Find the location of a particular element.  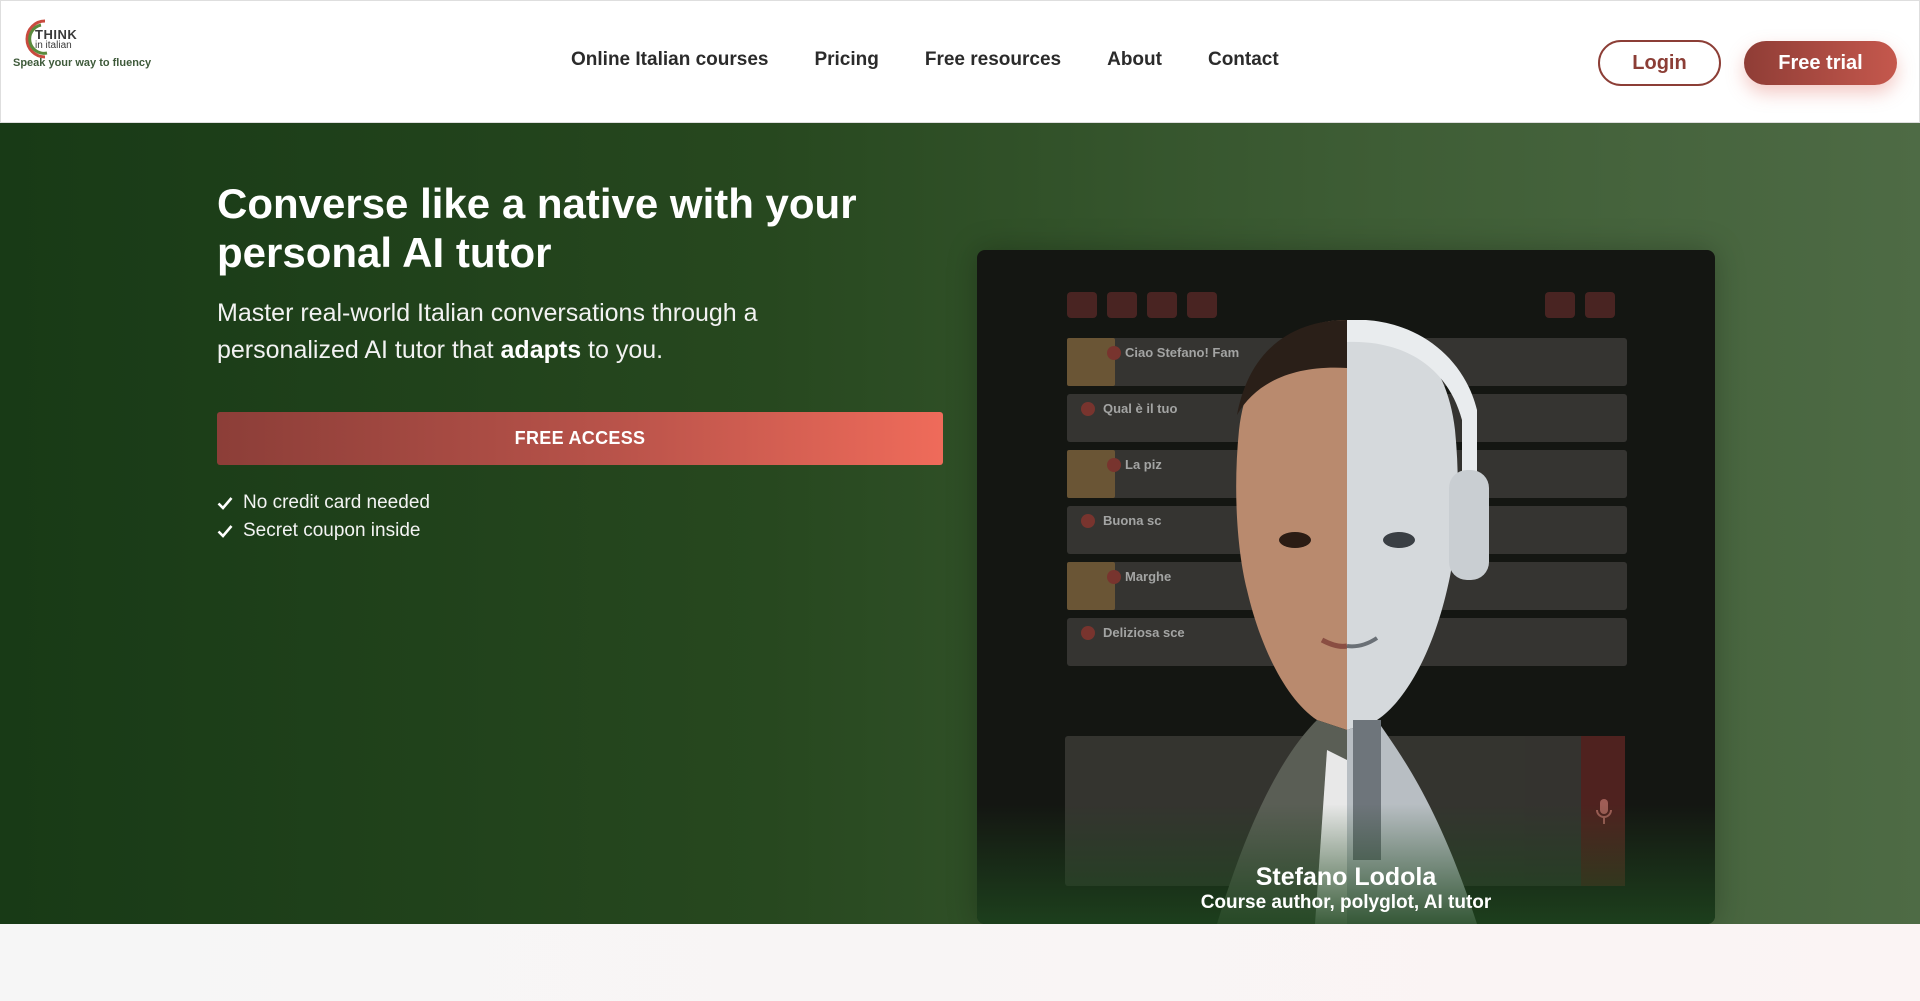

nav-contact: Contact is located at coordinates (1243, 60).